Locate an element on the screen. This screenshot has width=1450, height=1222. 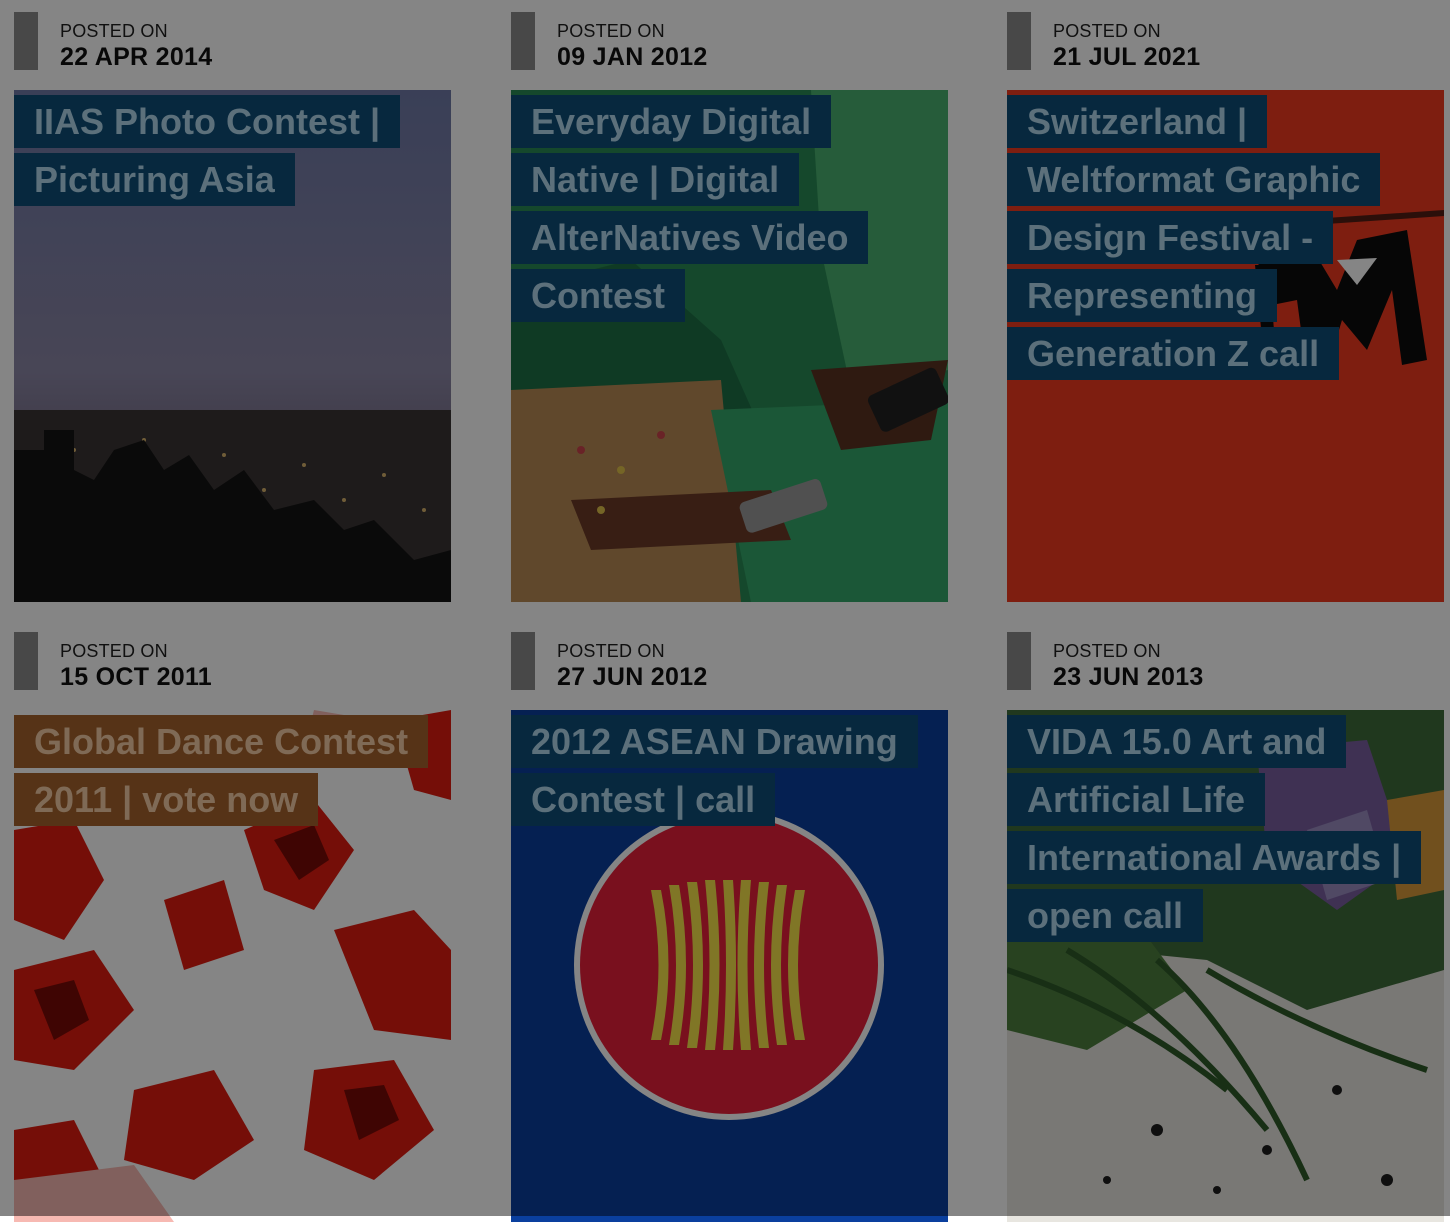
post-date-block: POSTED ON 09 JAN 2012 is located at coordinates (729, 41).